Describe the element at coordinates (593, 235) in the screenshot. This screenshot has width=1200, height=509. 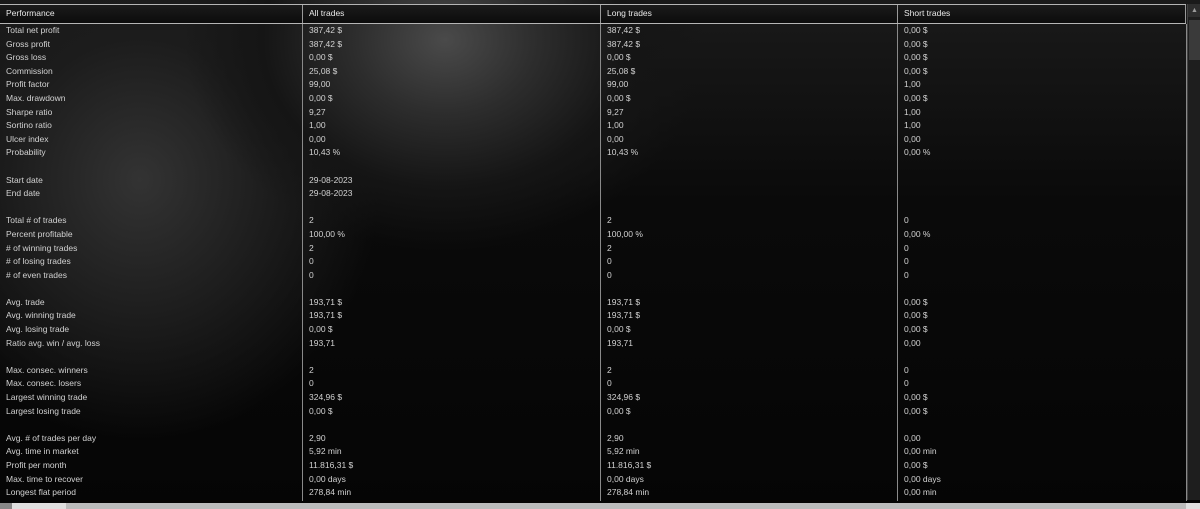
I see `table-row: Percent profitable 100,00 % 100,00 % 0,00 %` at that location.